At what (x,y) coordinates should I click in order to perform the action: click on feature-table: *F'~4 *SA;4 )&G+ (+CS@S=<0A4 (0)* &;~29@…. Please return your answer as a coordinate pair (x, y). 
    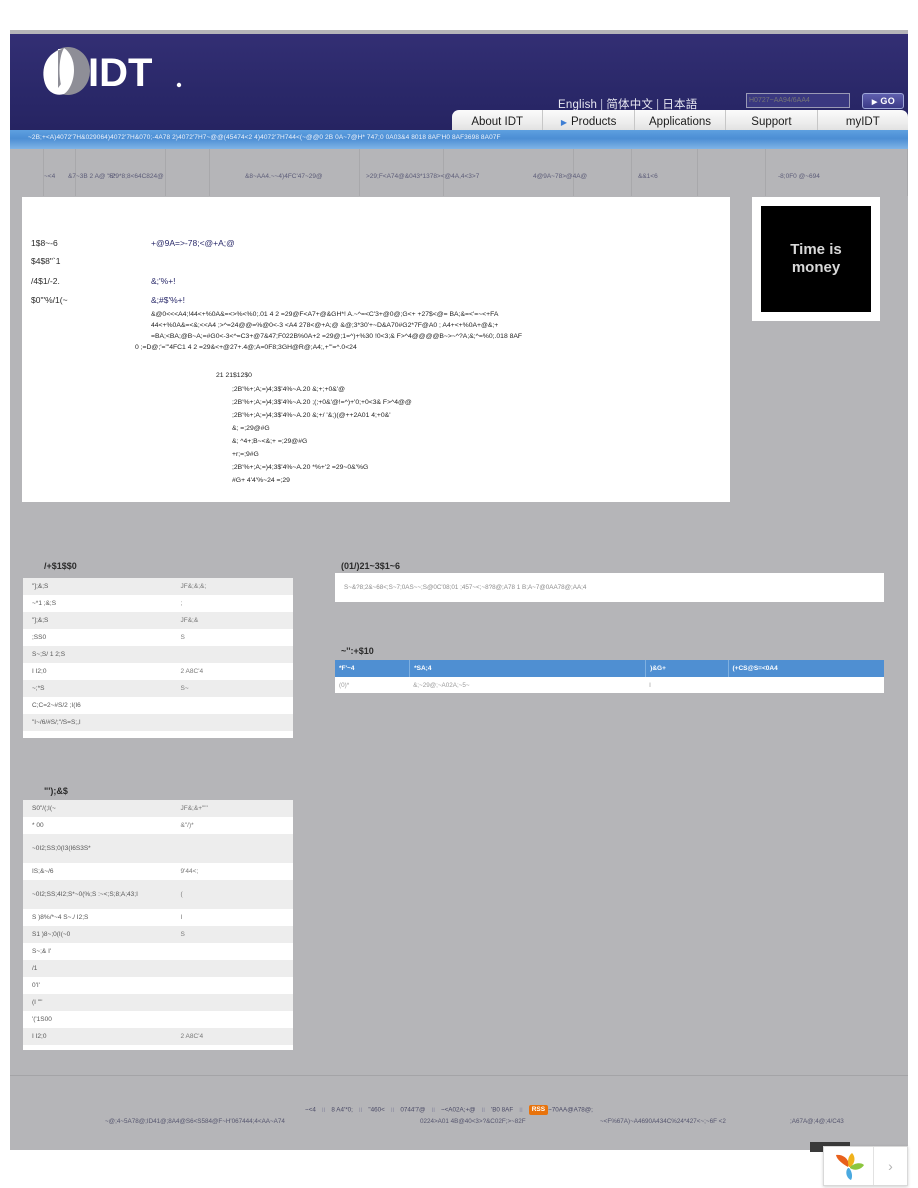
    Looking at the image, I should click on (609, 676).